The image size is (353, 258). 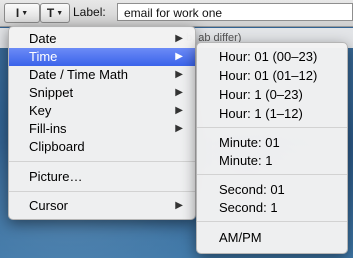 I want to click on submenu-item-hour-1-0-23: Hour: 1 (0–23), so click(x=261, y=94).